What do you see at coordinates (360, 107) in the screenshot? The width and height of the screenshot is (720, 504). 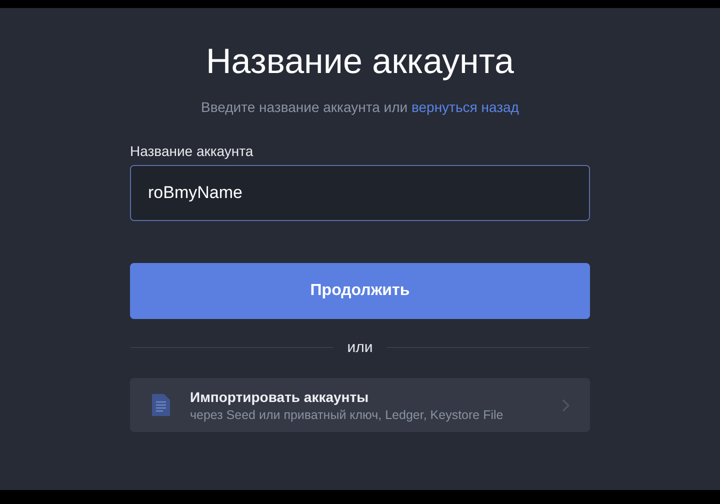 I see `subtitle-text: Введите название аккаунта или вернуться назад` at bounding box center [360, 107].